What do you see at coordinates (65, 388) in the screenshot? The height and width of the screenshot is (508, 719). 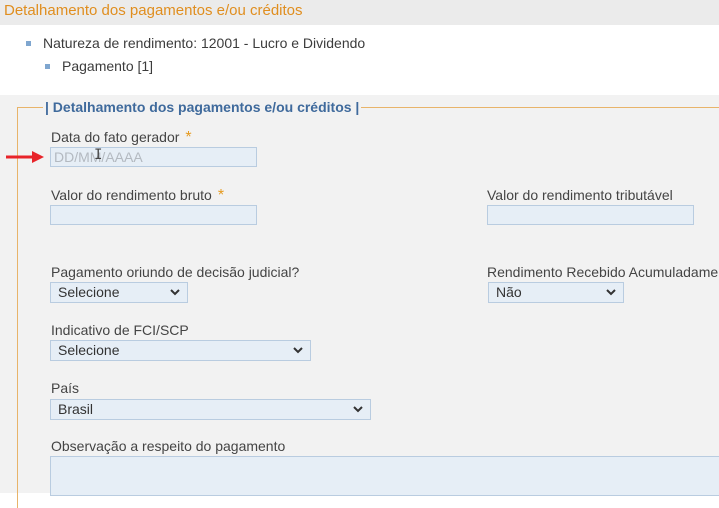 I see `pais-label: País` at bounding box center [65, 388].